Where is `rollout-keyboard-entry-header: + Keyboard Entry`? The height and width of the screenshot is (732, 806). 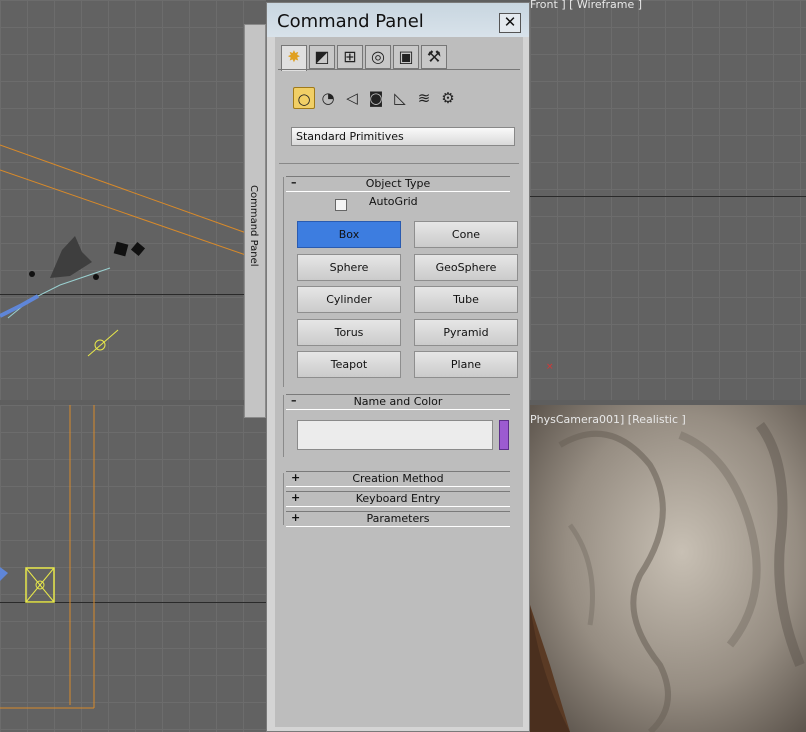 rollout-keyboard-entry-header: + Keyboard Entry is located at coordinates (398, 499).